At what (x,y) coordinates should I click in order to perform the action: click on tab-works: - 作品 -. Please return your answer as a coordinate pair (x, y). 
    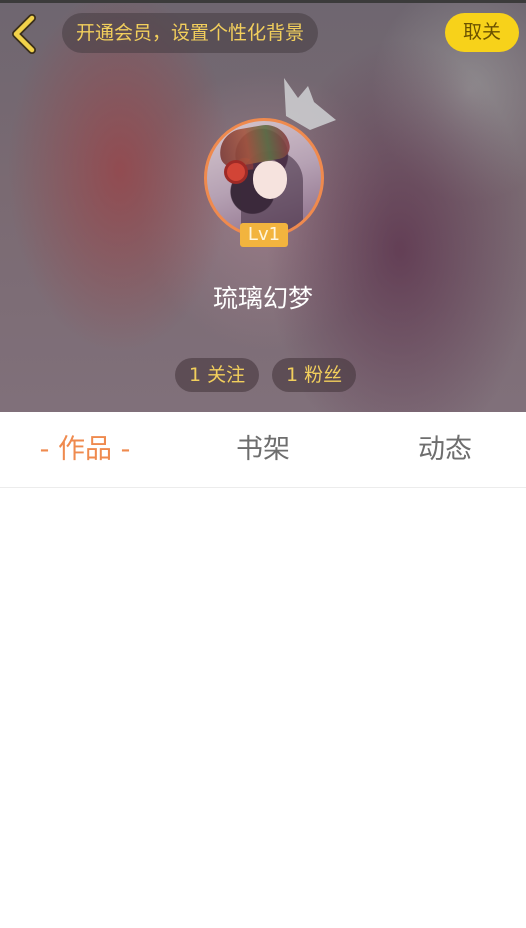
    Looking at the image, I should click on (85, 449).